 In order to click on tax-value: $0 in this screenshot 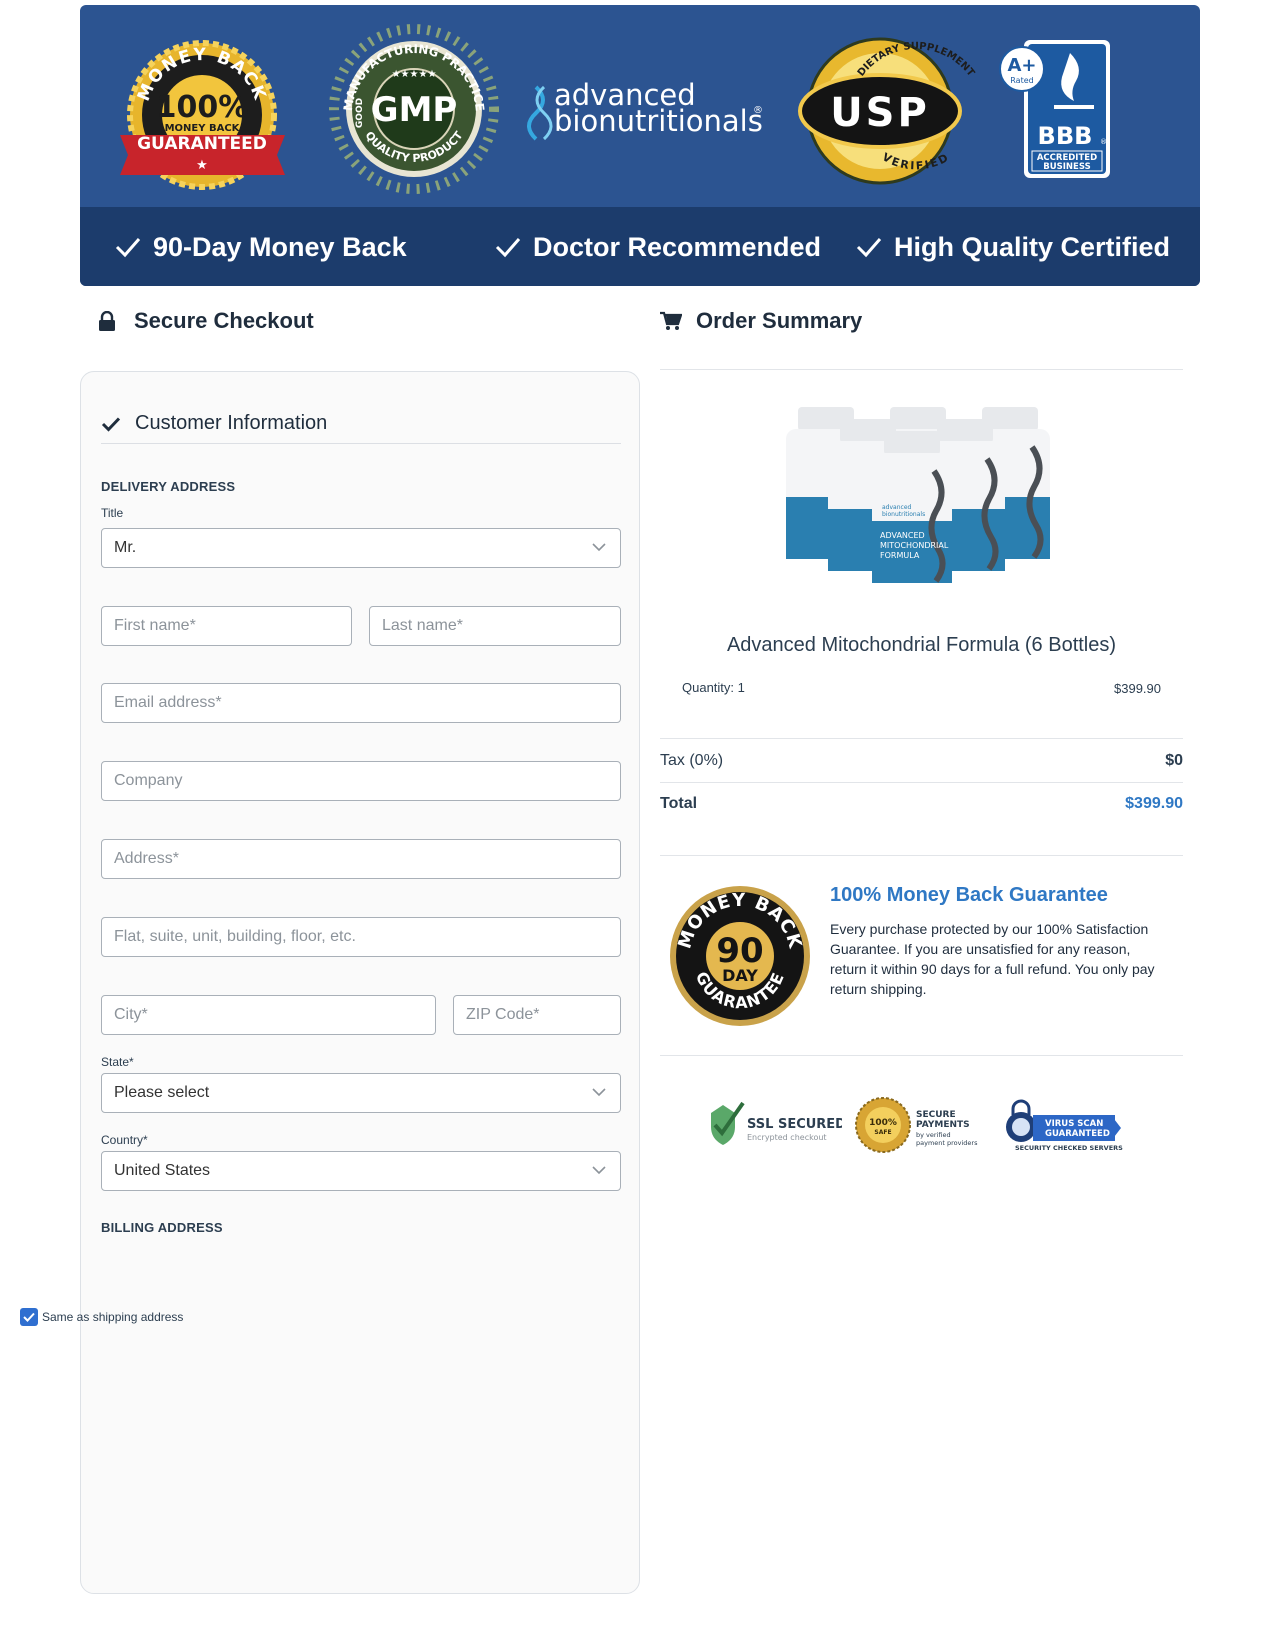, I will do `click(1174, 760)`.